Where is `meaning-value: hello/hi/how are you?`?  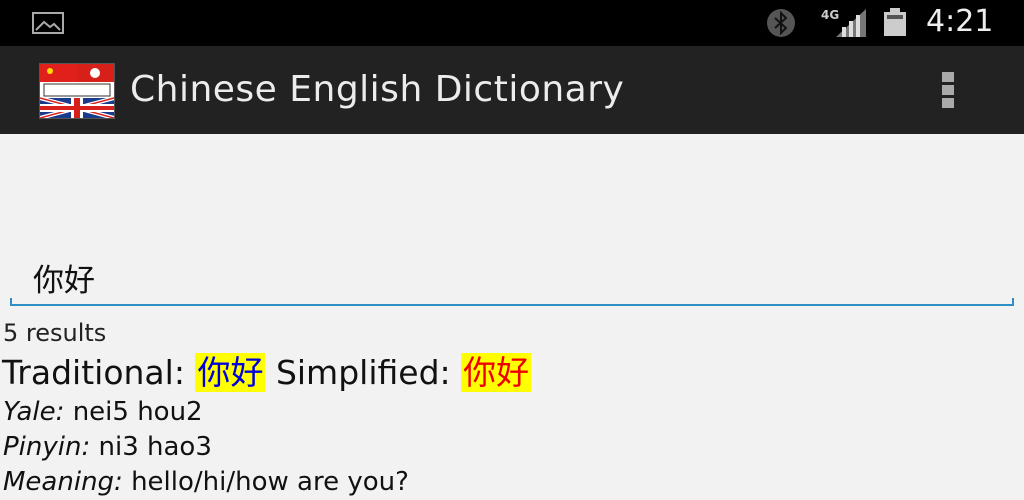 meaning-value: hello/hi/how are you? is located at coordinates (270, 482).